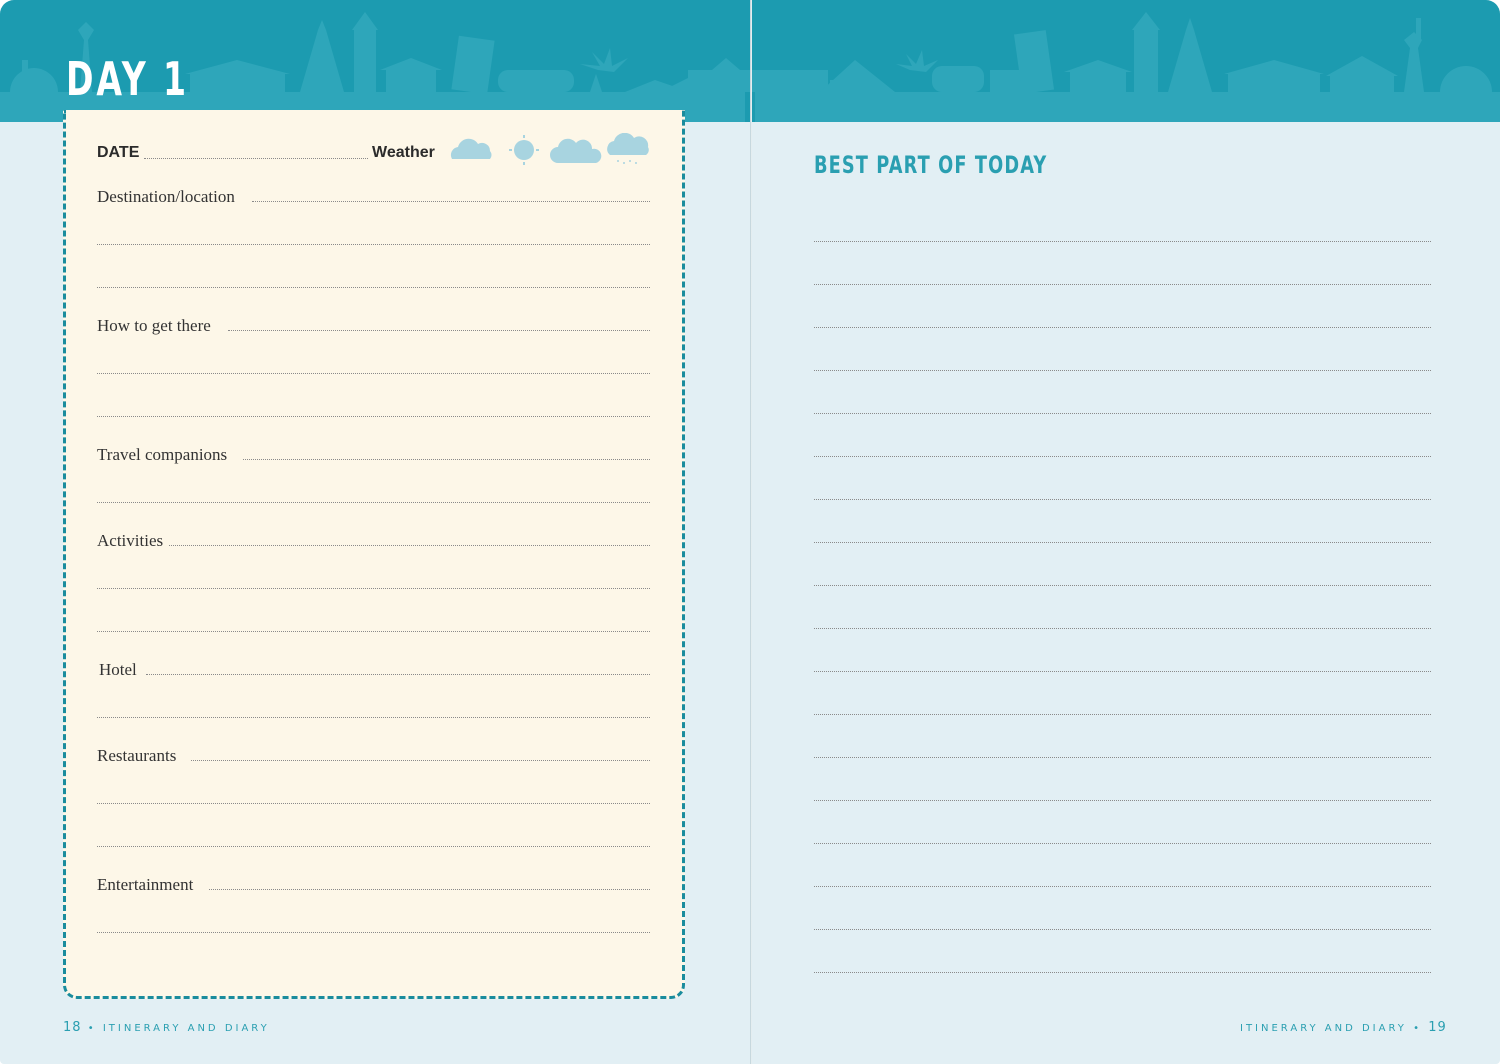 This screenshot has width=1500, height=1064. What do you see at coordinates (628, 148) in the screenshot?
I see `rain-cloud-icon` at bounding box center [628, 148].